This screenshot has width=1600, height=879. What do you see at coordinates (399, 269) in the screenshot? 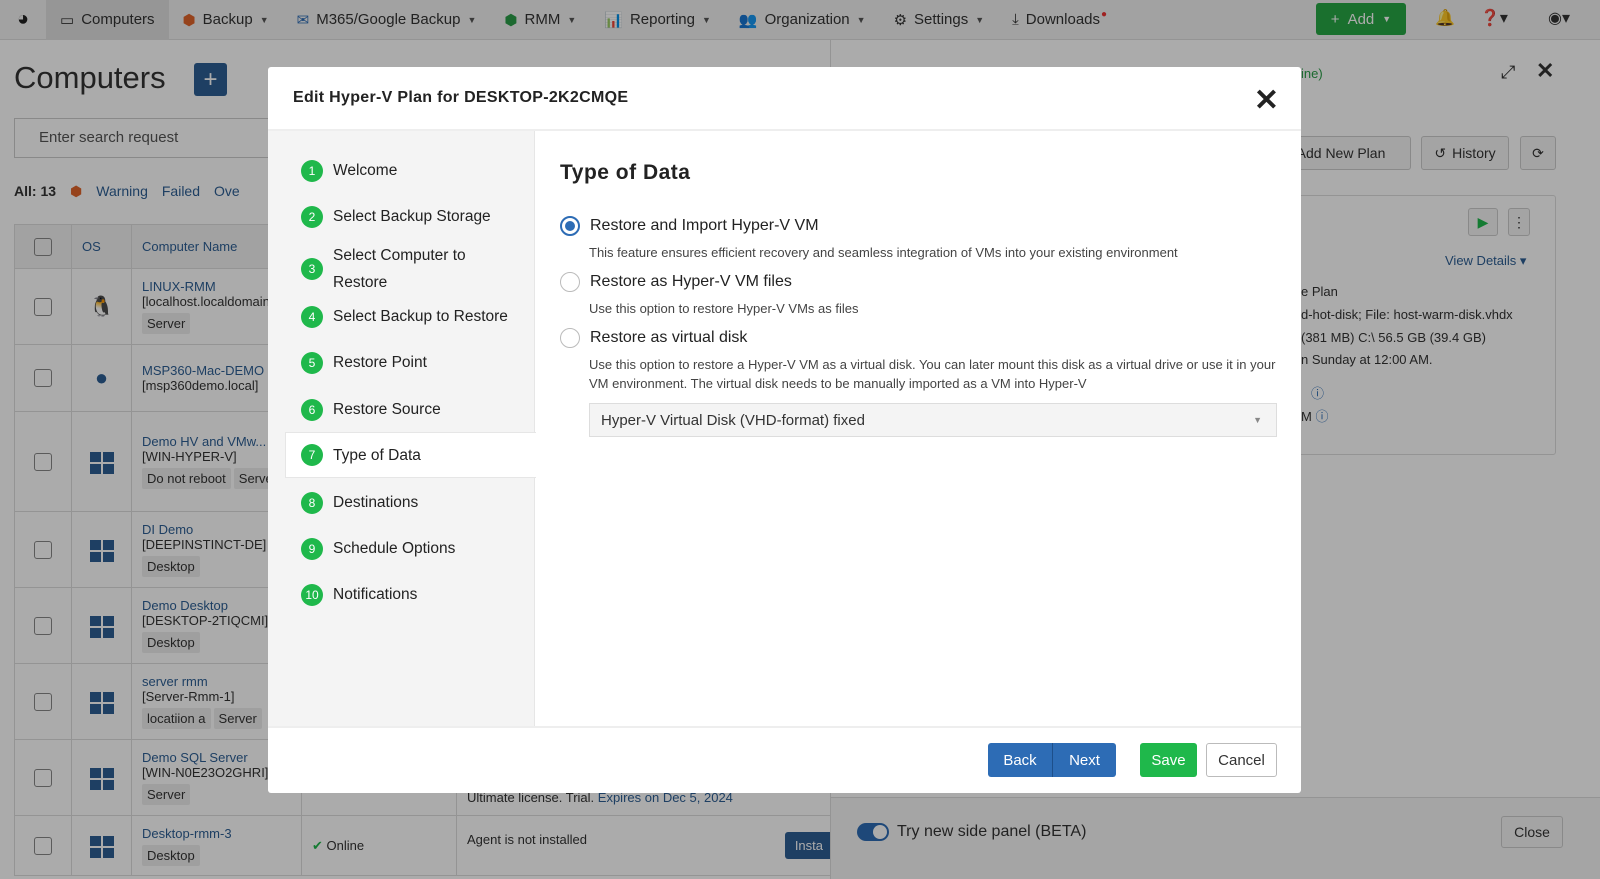
I see `step-label: Select Computer to Restore` at bounding box center [399, 269].